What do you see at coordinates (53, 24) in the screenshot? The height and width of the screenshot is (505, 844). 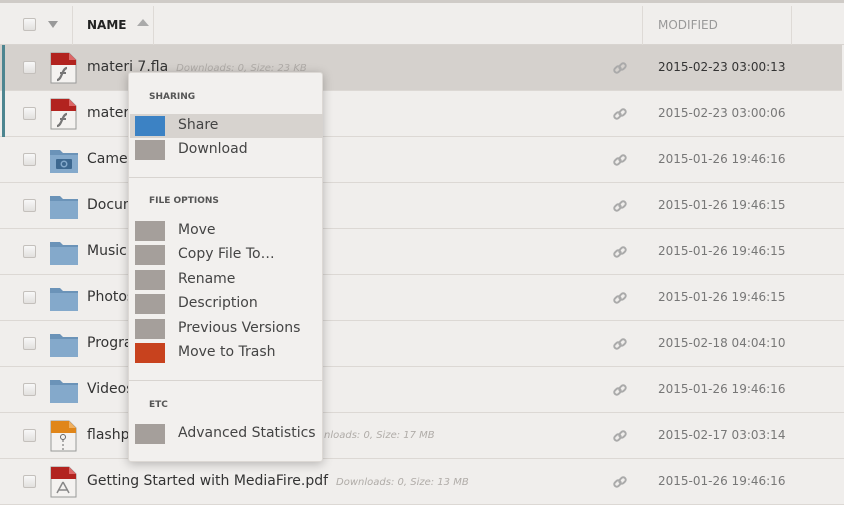 I see `select-options-dropdown-icon` at bounding box center [53, 24].